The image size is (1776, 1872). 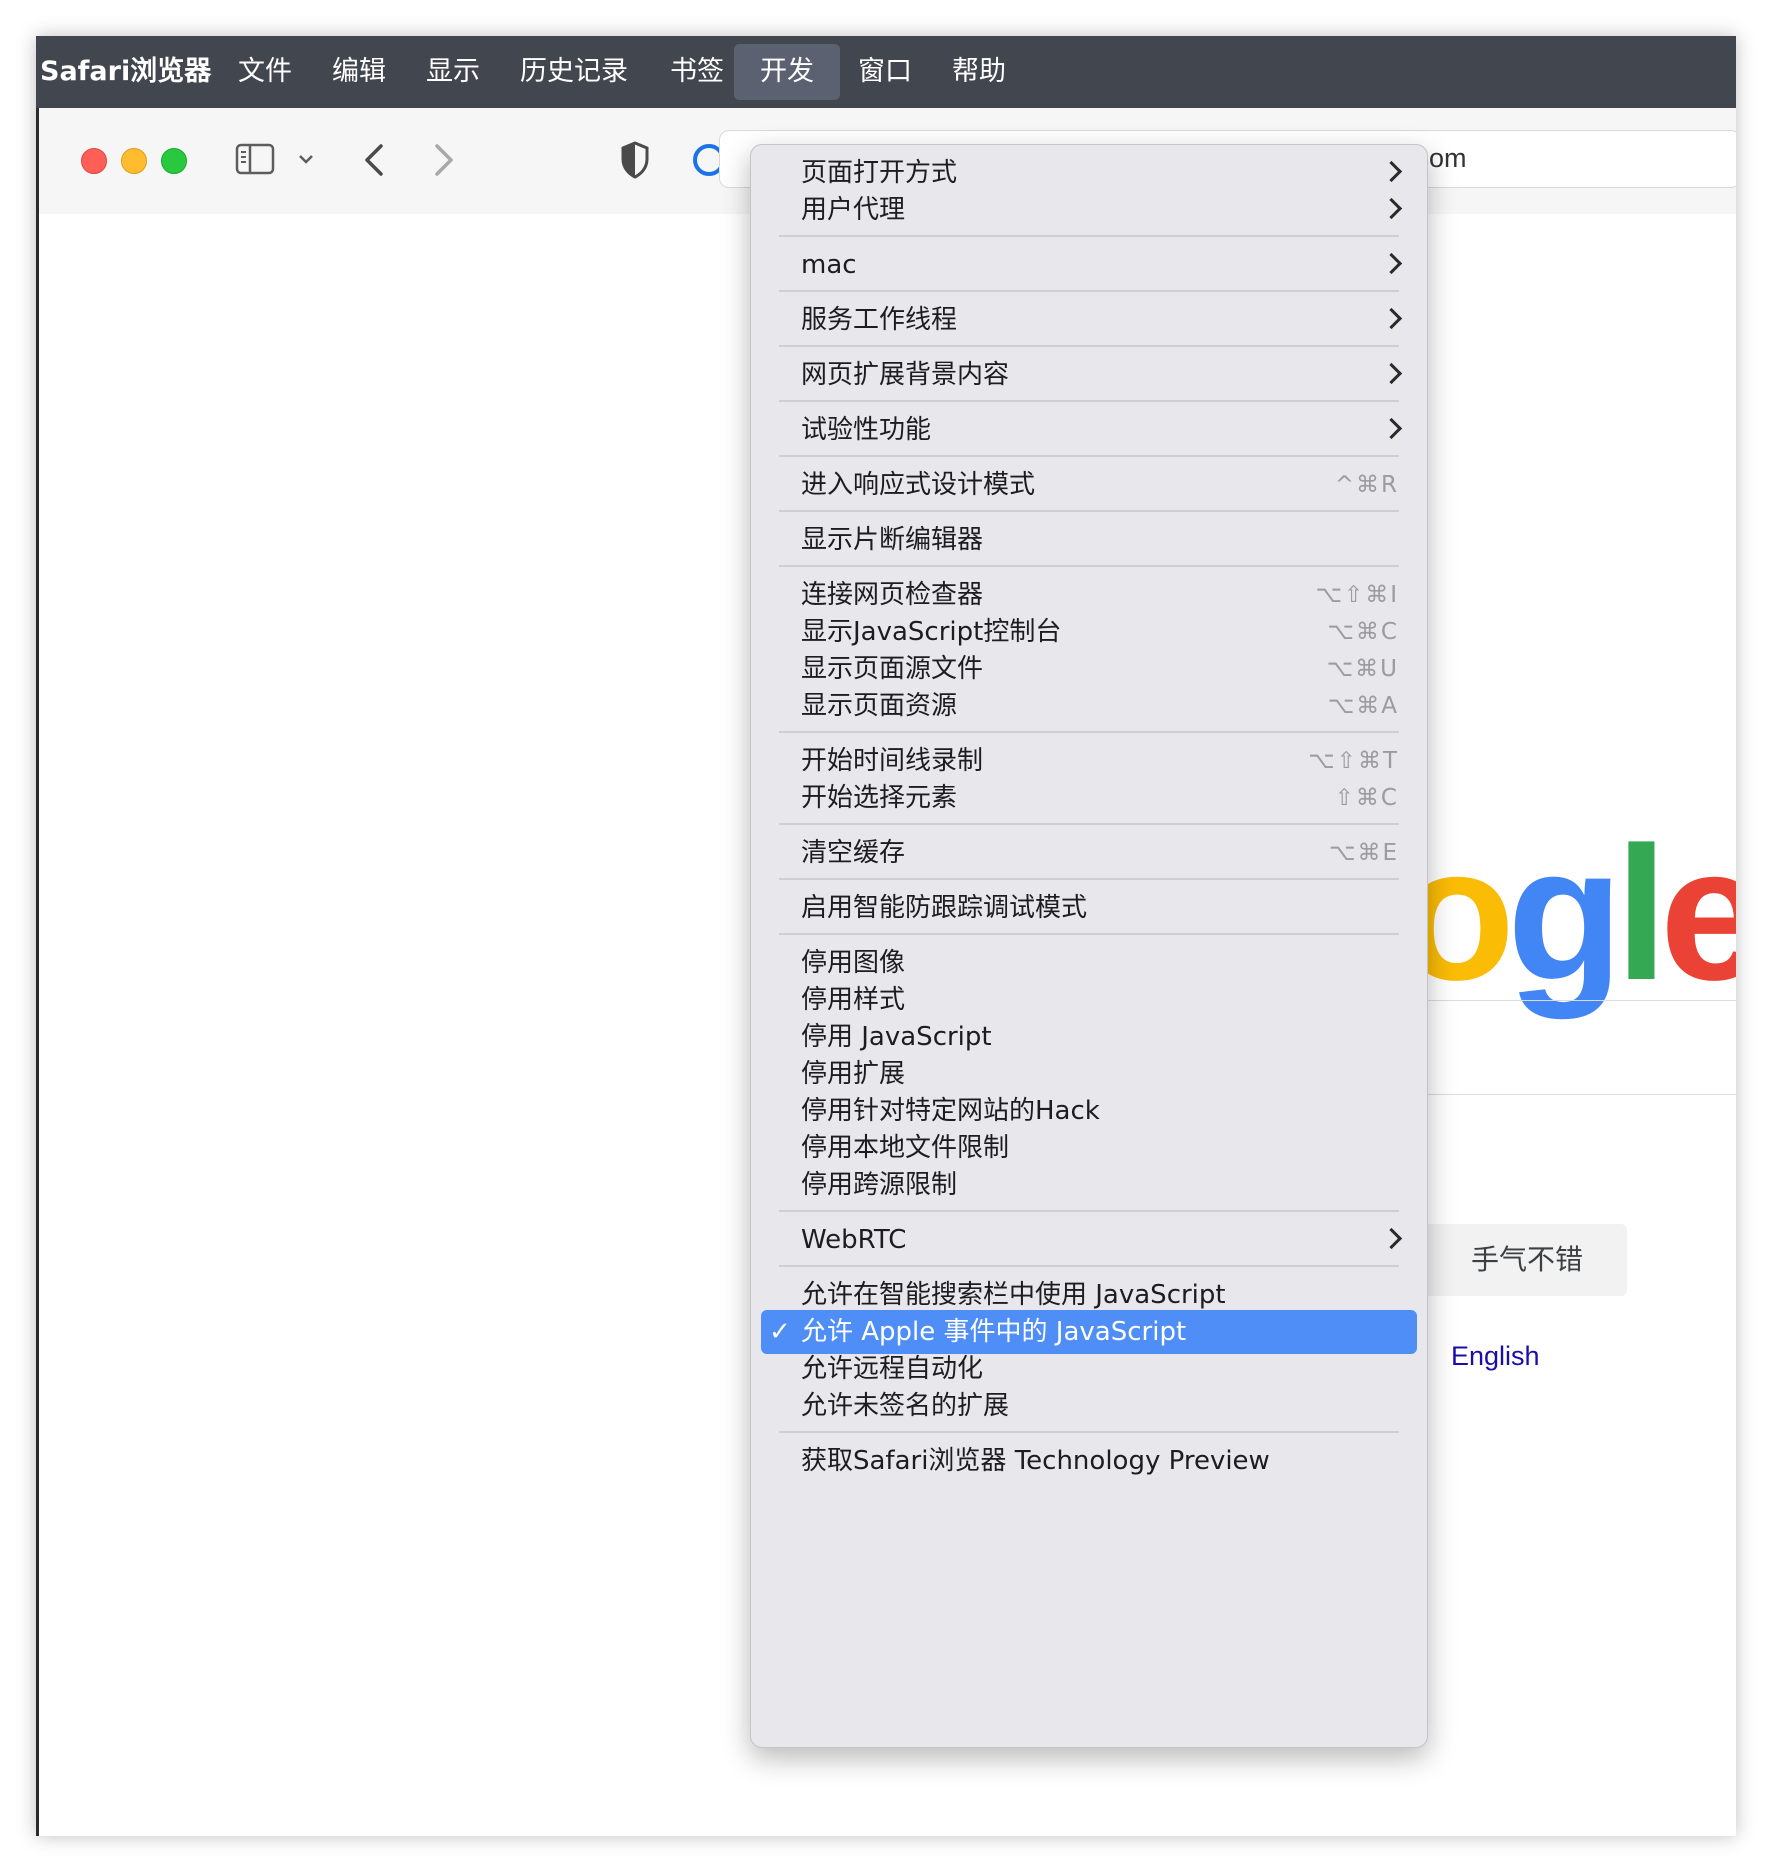 I want to click on menu-bar: Safari浏览器 文件 编辑 显示 历史记录 书签 开发 窗口 帮助, so click(x=886, y=72).